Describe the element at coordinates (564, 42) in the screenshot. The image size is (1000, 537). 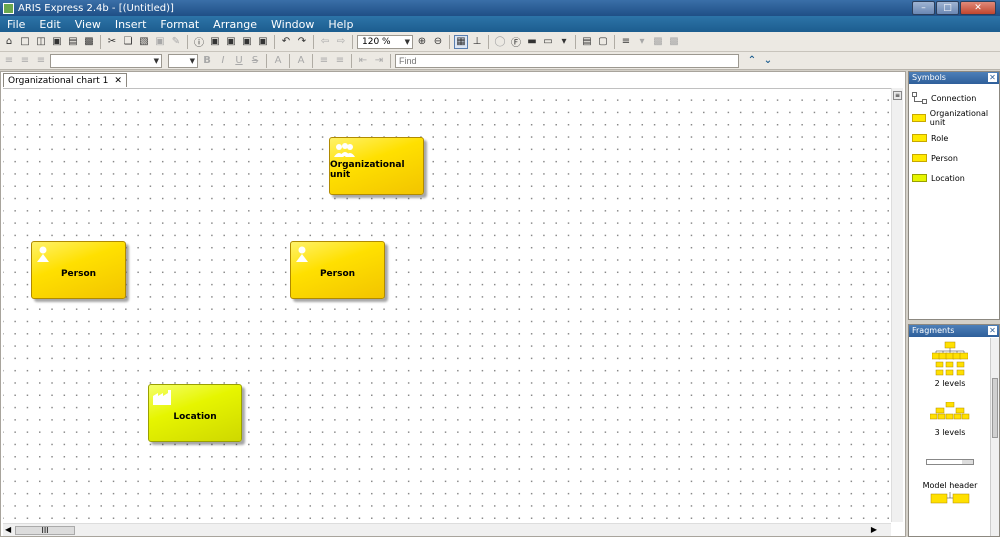
I see `fill-dropdown-icon: ▾` at that location.